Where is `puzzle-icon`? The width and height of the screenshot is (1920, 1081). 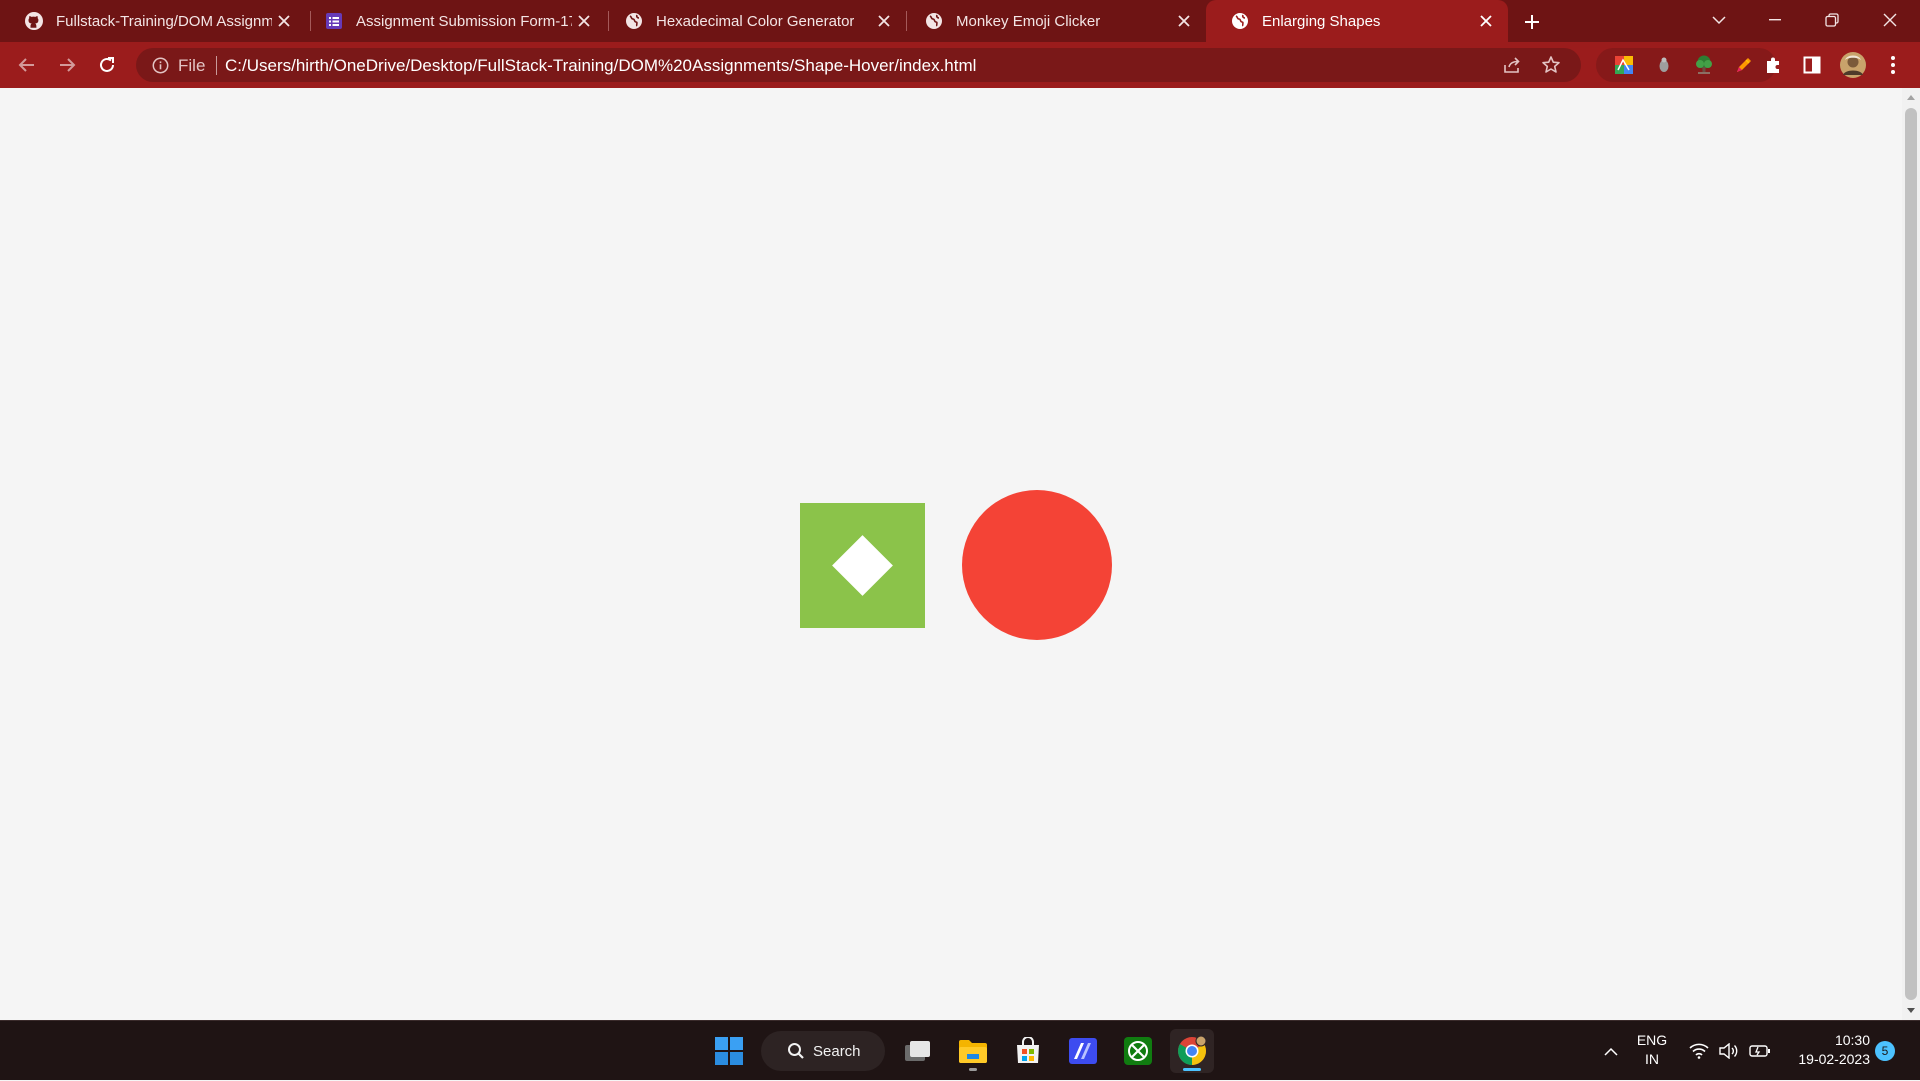 puzzle-icon is located at coordinates (1773, 65).